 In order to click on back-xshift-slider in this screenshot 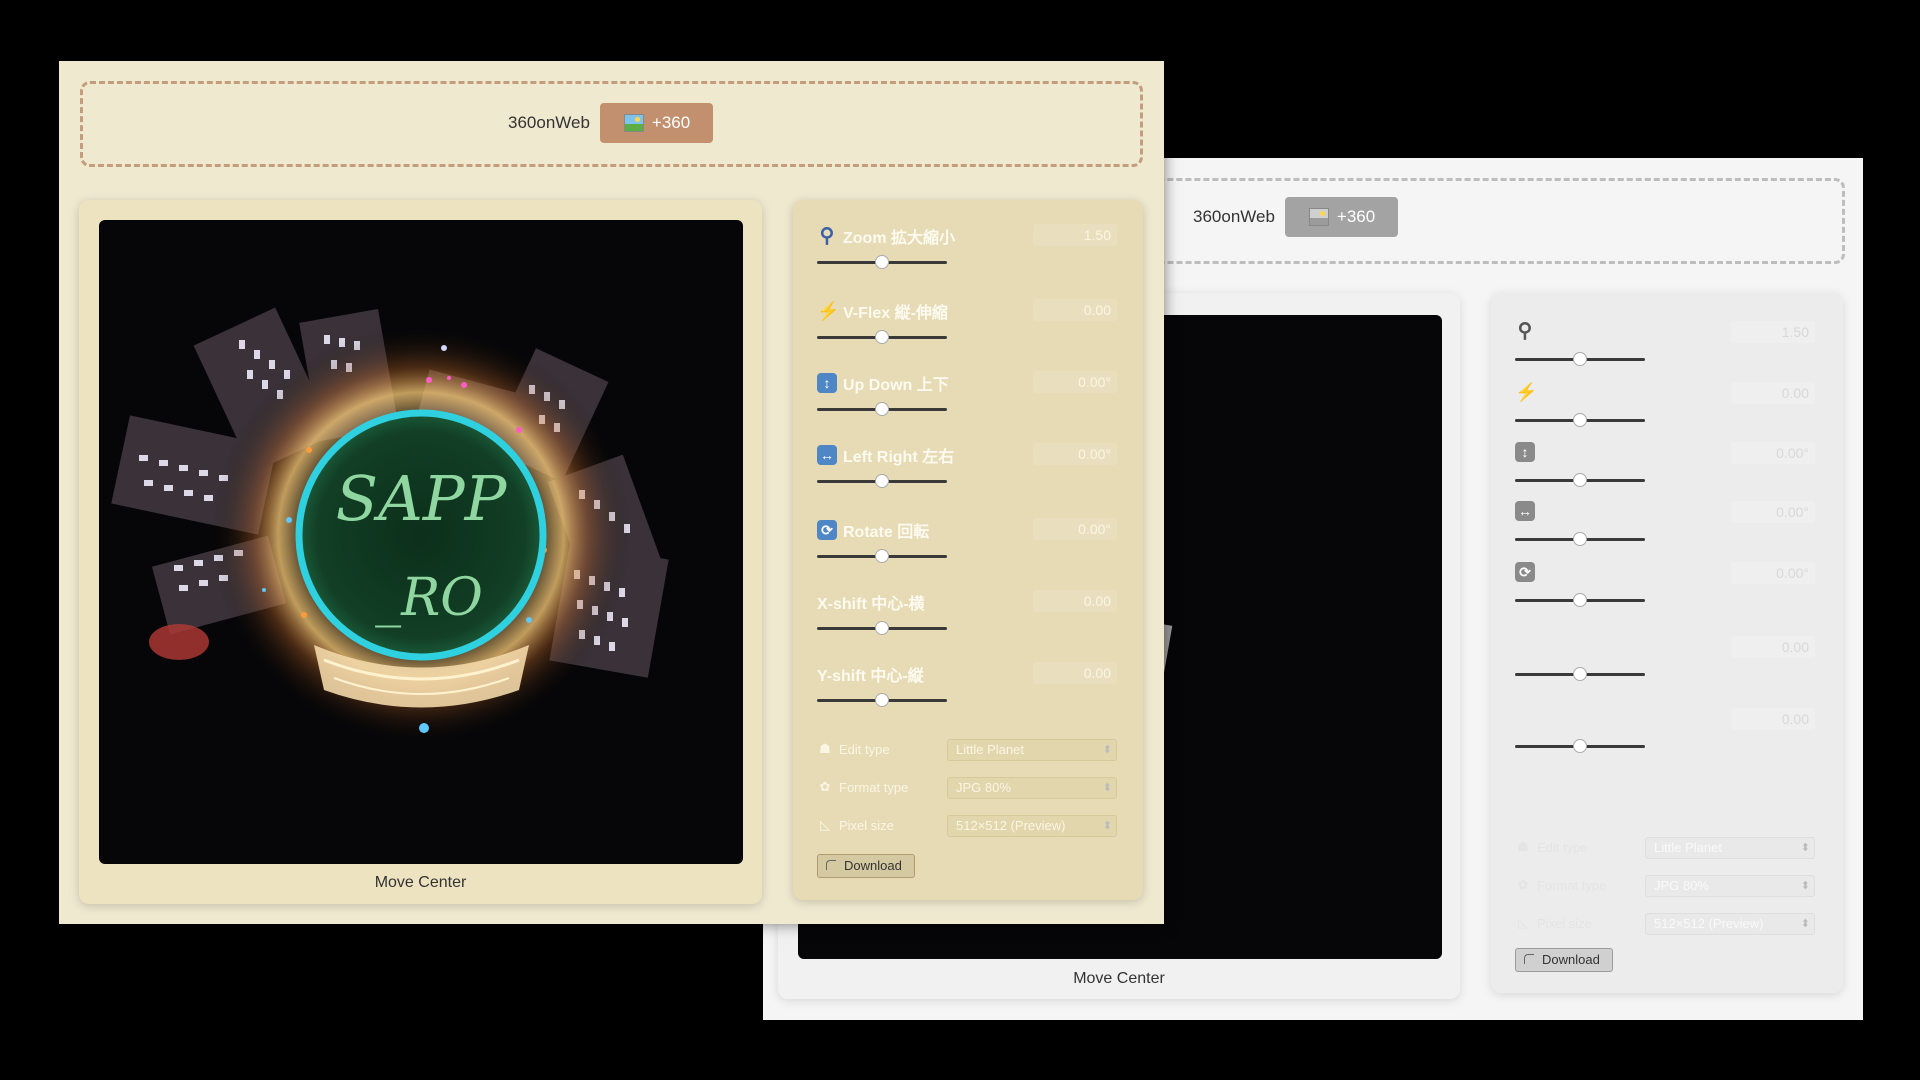, I will do `click(1580, 674)`.